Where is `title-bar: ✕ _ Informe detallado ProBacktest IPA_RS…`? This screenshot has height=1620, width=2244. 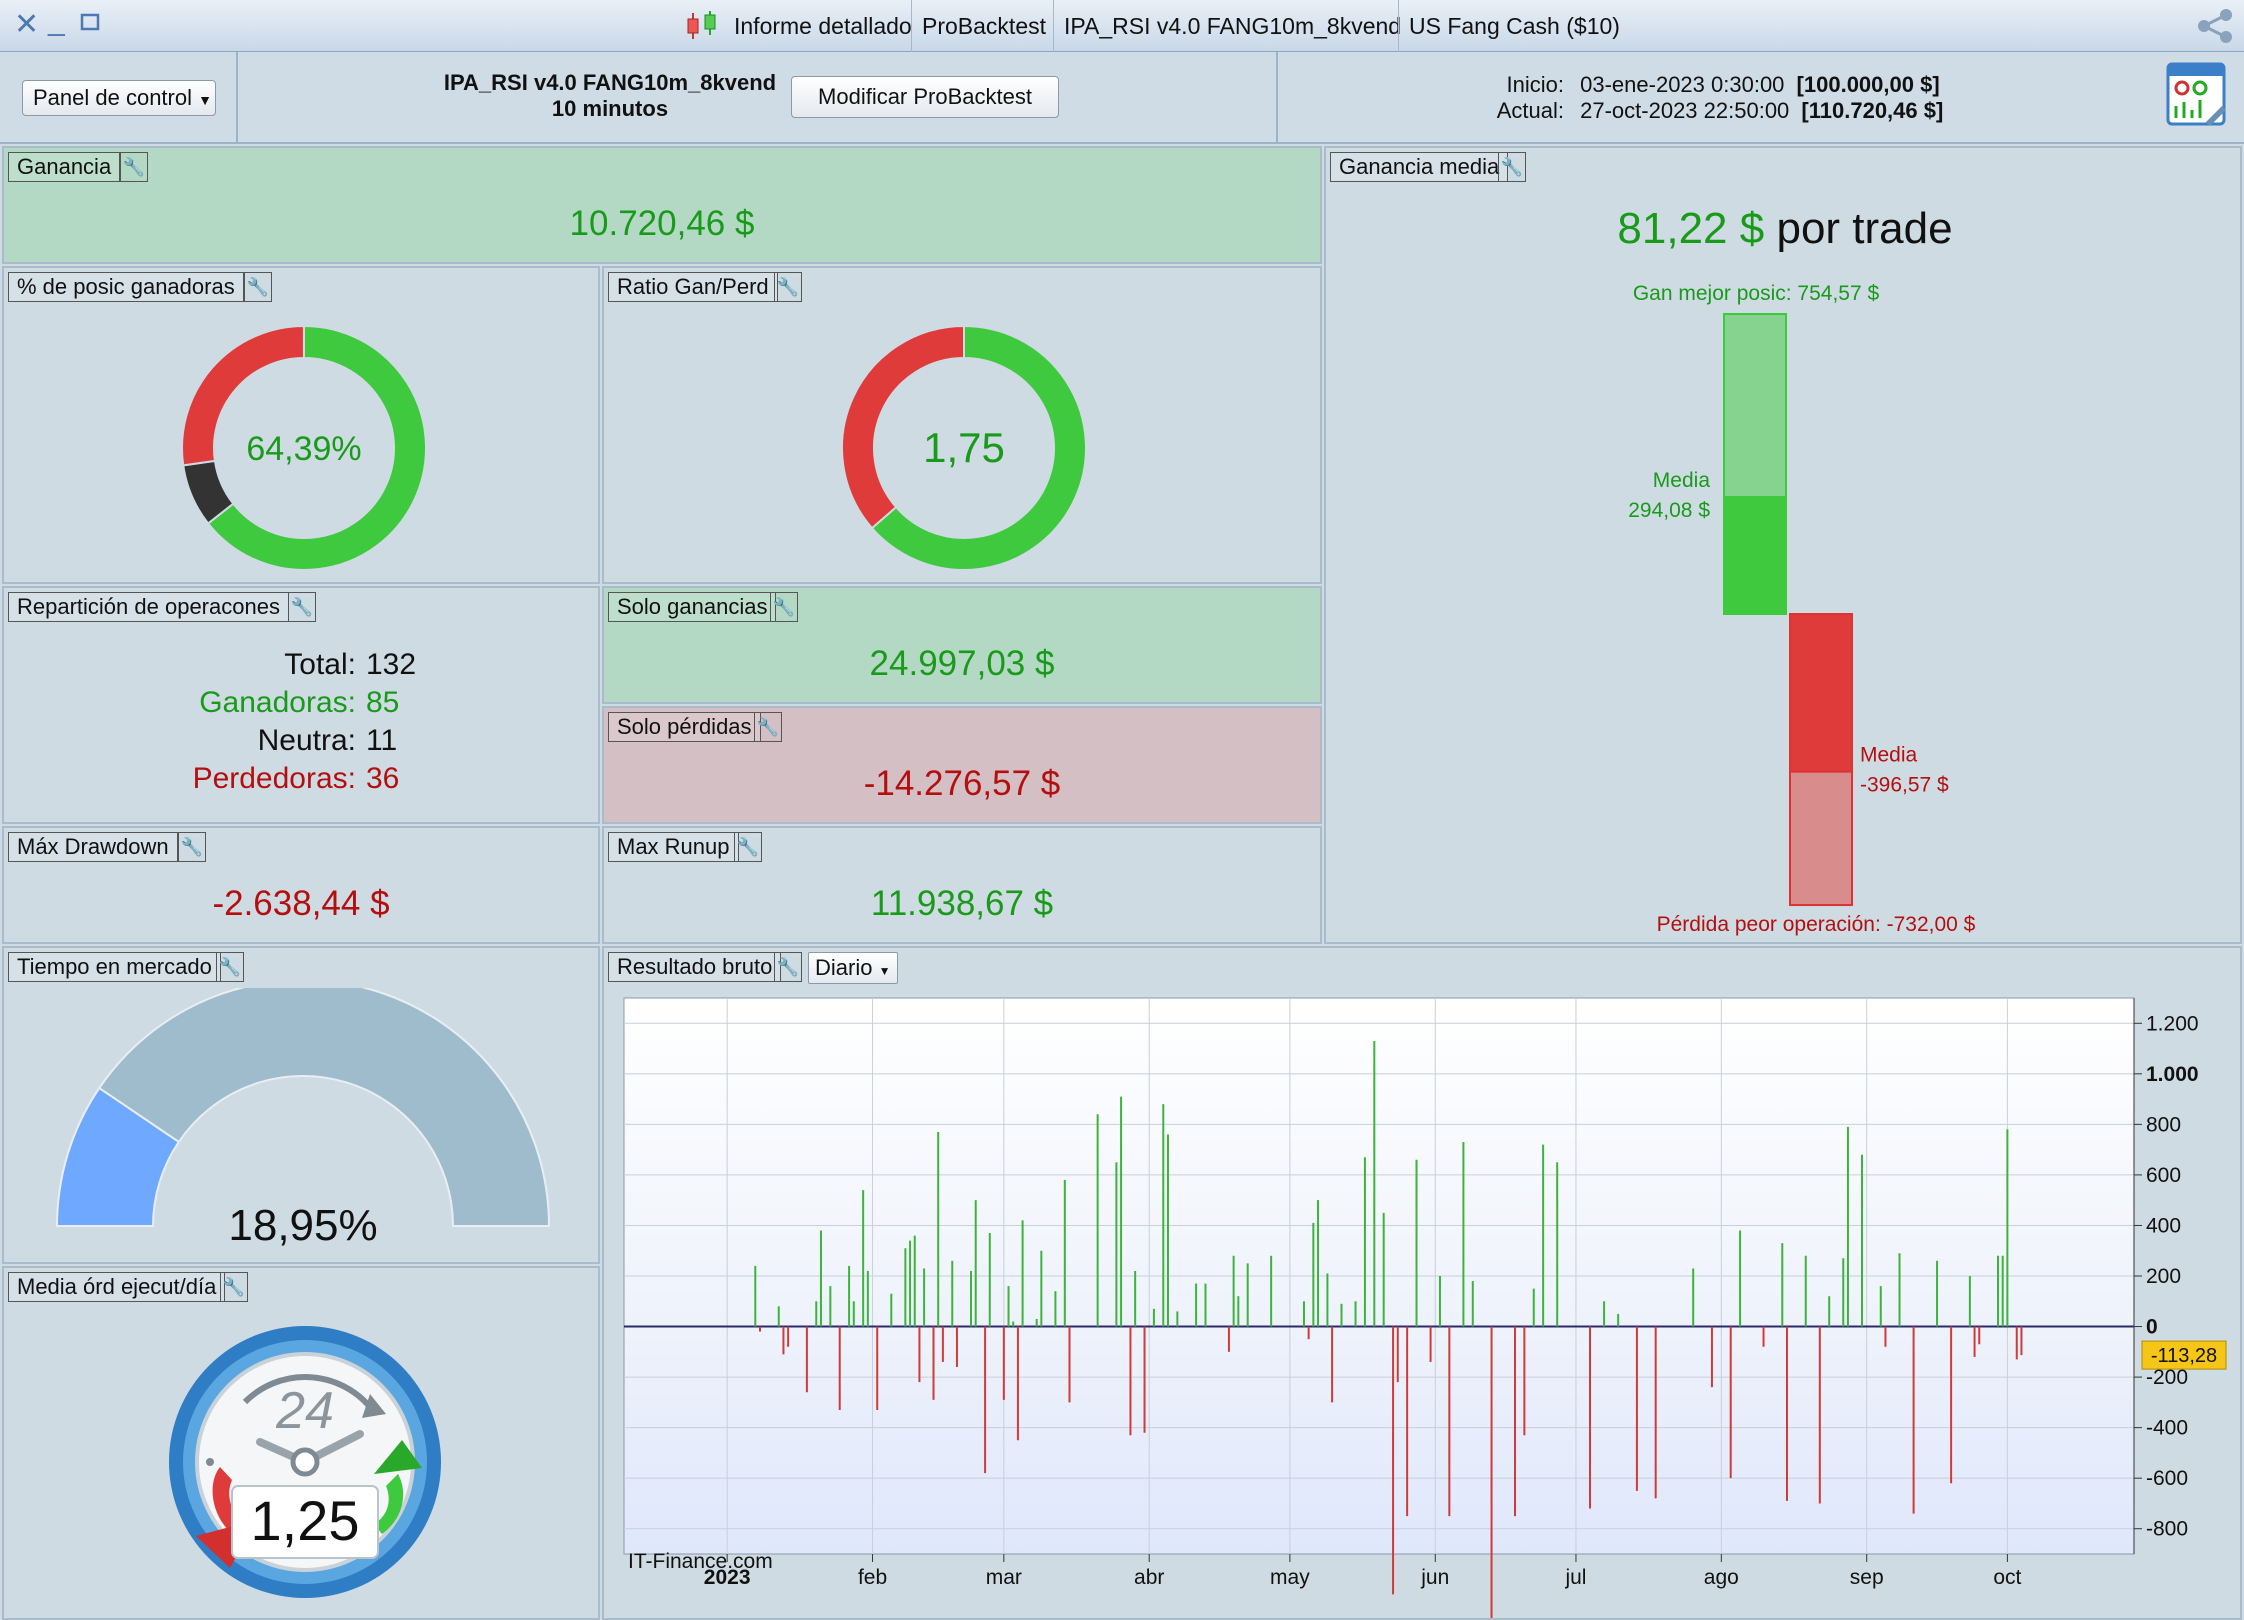
title-bar: ✕ _ Informe detallado ProBacktest IPA_RS… is located at coordinates (1122, 26).